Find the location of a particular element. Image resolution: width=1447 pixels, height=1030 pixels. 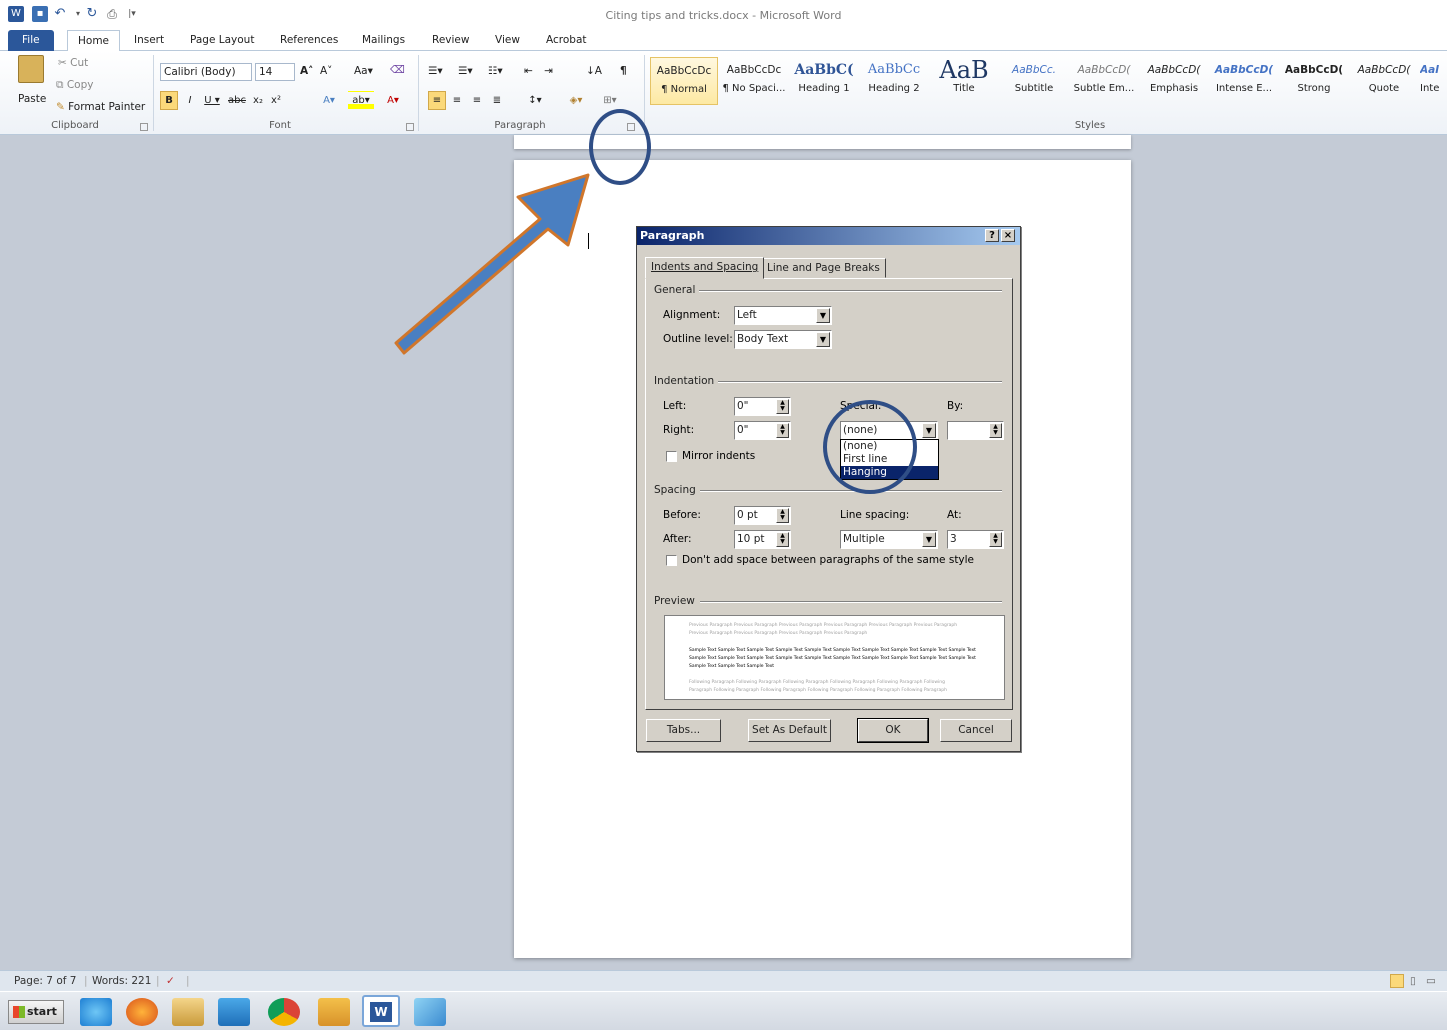

cancel-button: Cancel is located at coordinates (976, 730).